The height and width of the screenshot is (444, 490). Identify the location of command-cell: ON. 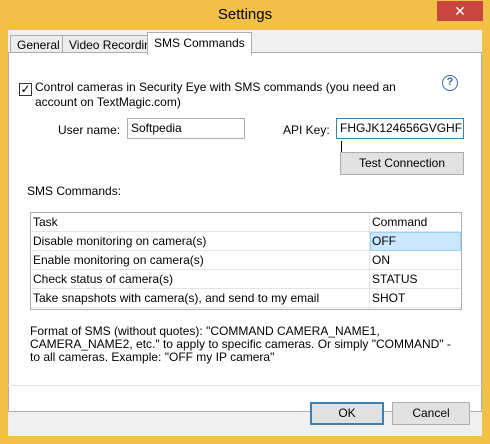
(415, 260).